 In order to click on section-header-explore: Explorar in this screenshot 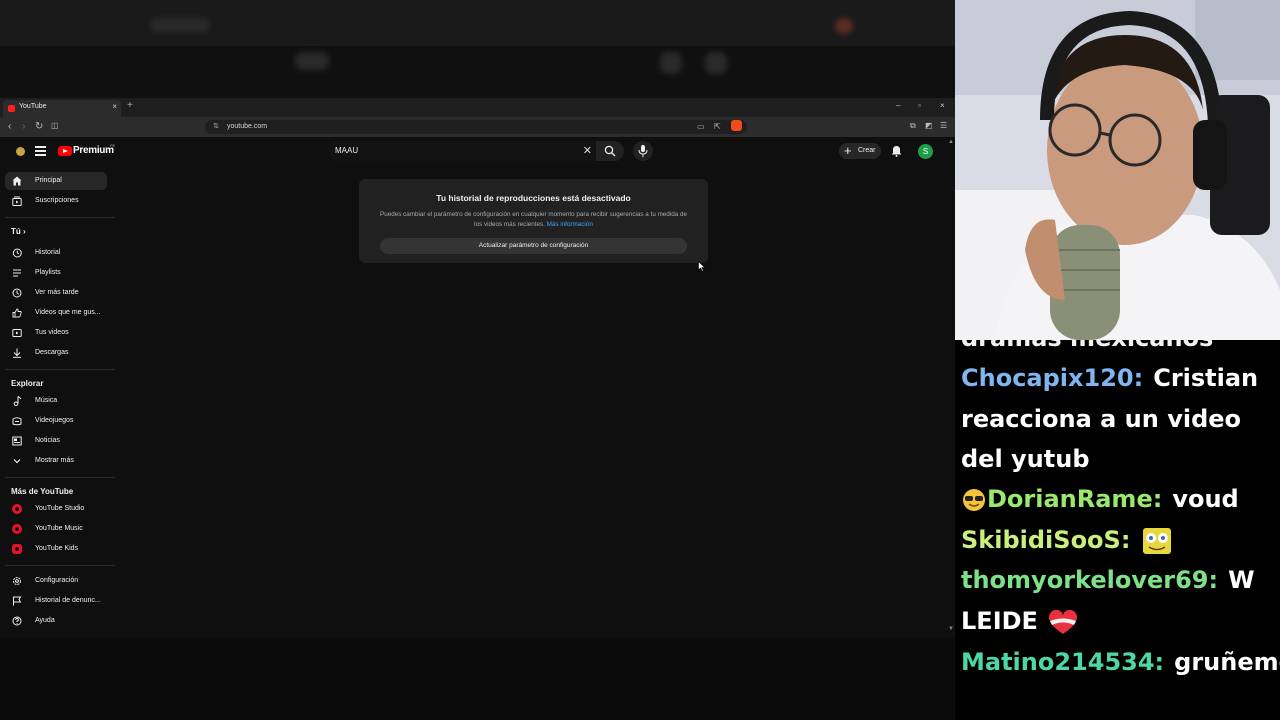, I will do `click(27, 383)`.